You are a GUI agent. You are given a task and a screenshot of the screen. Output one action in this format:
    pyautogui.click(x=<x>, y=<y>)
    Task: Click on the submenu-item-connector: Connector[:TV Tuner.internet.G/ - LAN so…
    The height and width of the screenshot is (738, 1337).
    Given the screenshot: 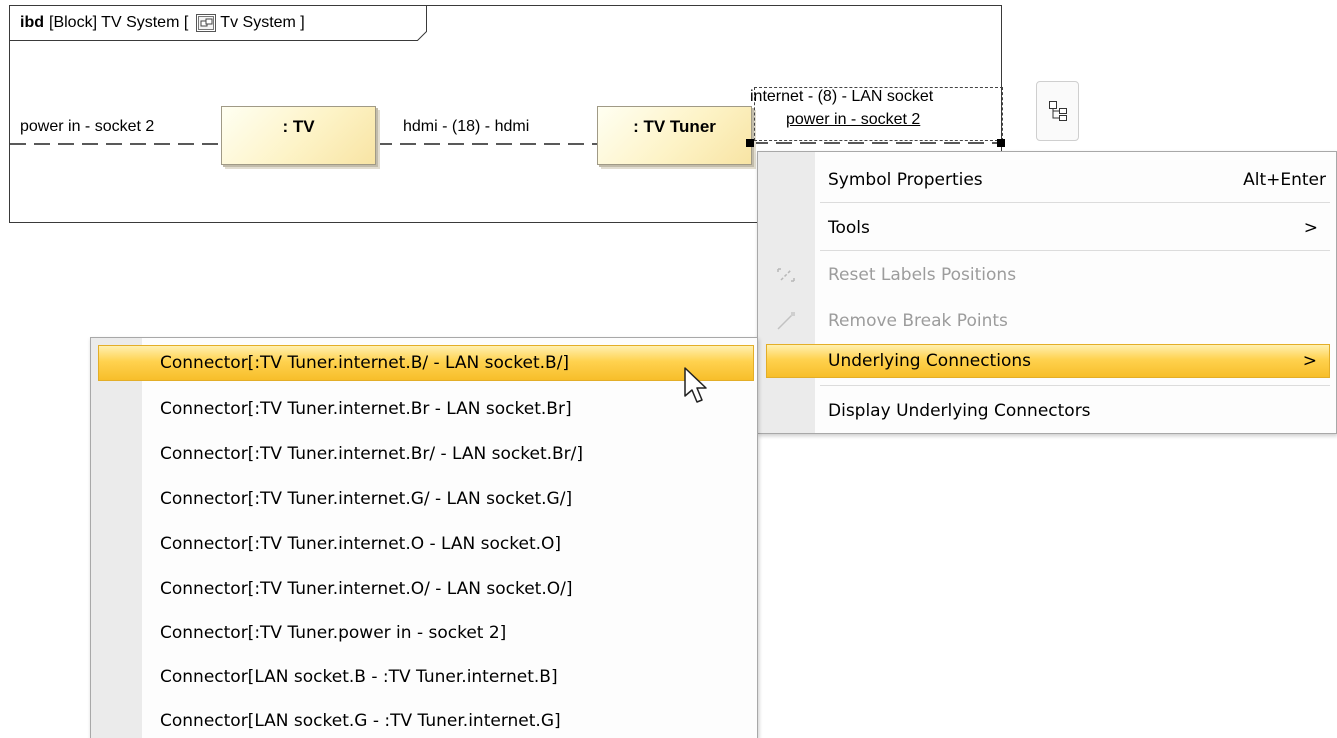 What is the action you would take?
    pyautogui.click(x=424, y=499)
    